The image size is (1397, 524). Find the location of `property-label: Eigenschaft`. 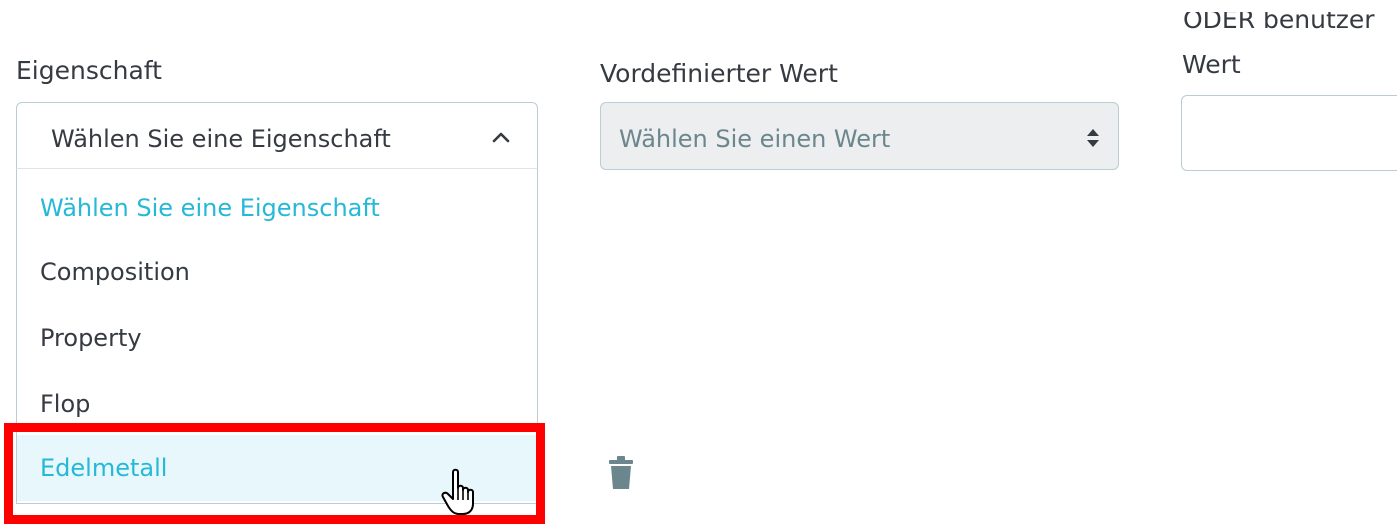

property-label: Eigenschaft is located at coordinates (89, 70).